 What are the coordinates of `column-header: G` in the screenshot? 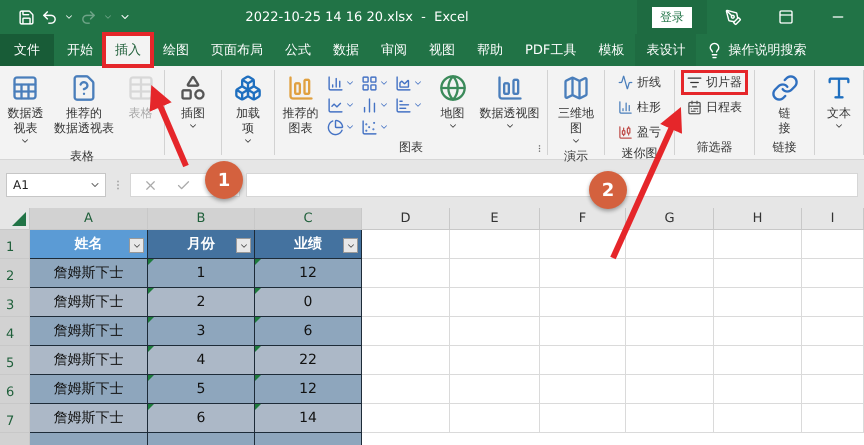 It's located at (670, 219).